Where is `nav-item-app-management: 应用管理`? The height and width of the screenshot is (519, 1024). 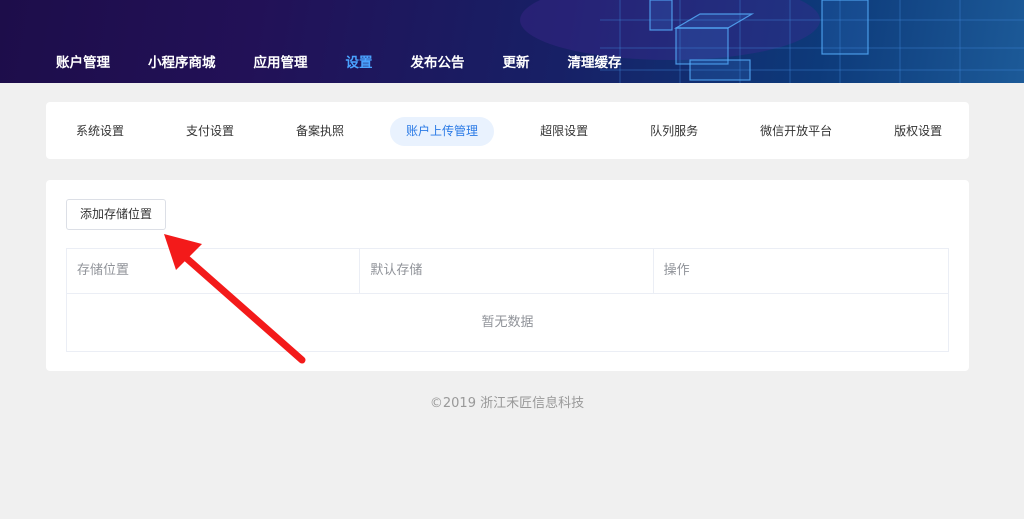
nav-item-app-management: 应用管理 is located at coordinates (281, 64).